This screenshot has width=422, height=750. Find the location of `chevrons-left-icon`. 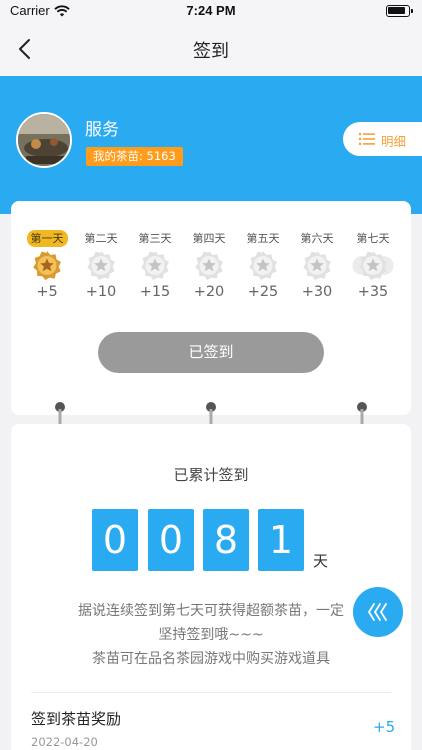

chevrons-left-icon is located at coordinates (377, 612).